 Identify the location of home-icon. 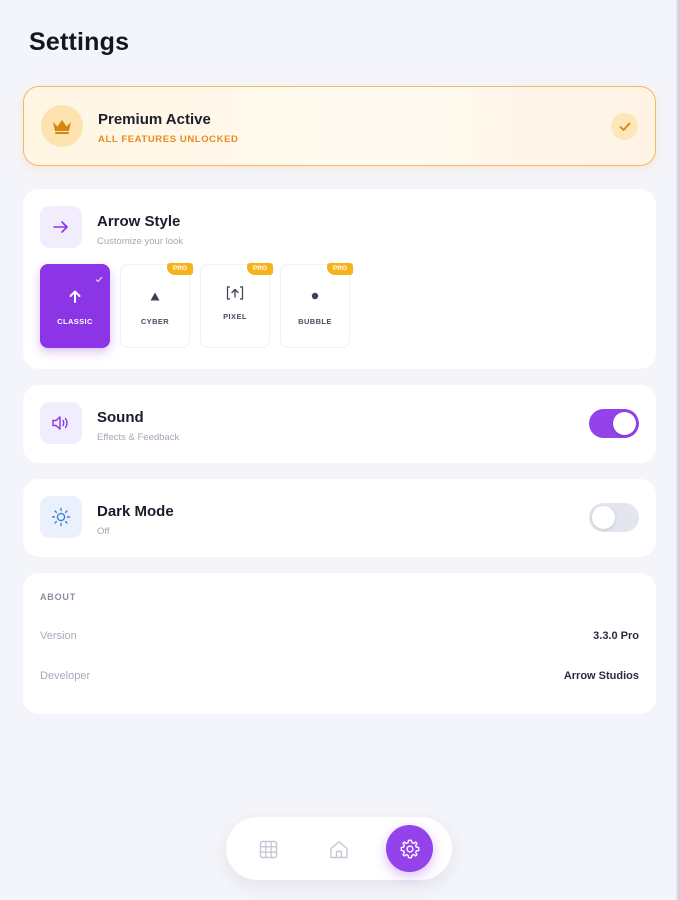
(339, 849).